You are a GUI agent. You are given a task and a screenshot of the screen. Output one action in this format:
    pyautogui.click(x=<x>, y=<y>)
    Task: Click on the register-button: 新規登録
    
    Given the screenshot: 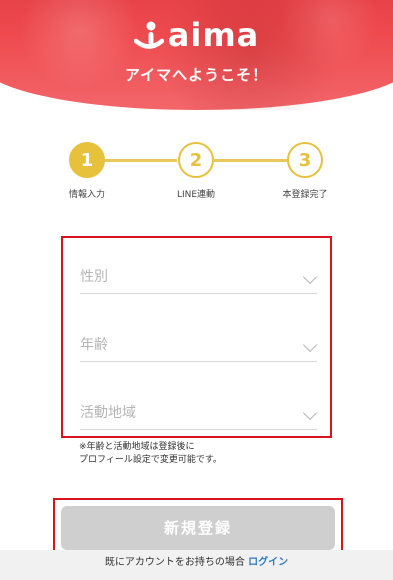 What is the action you would take?
    pyautogui.click(x=198, y=528)
    